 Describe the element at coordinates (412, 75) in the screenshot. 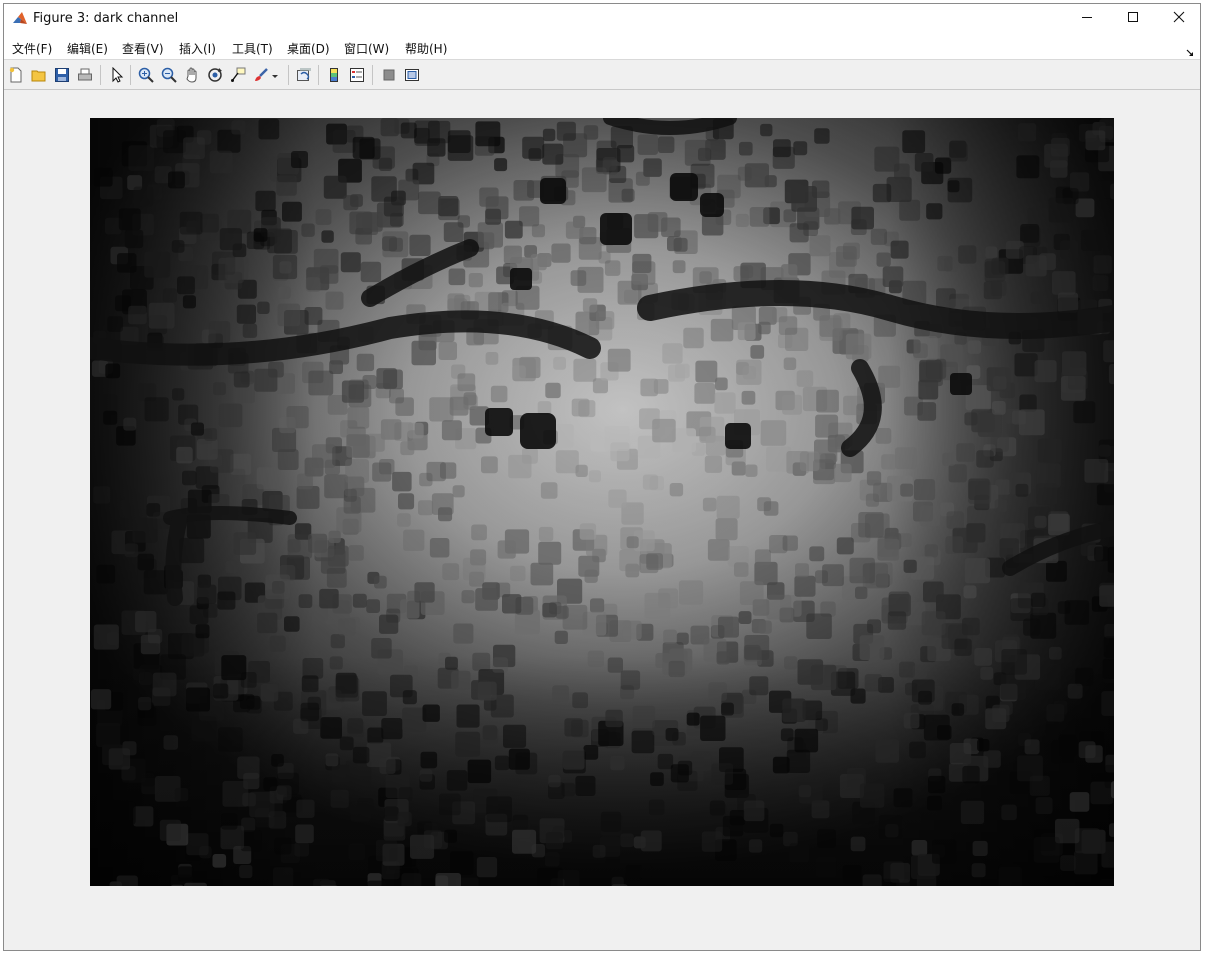

I see `show-plot-tools-icon` at that location.